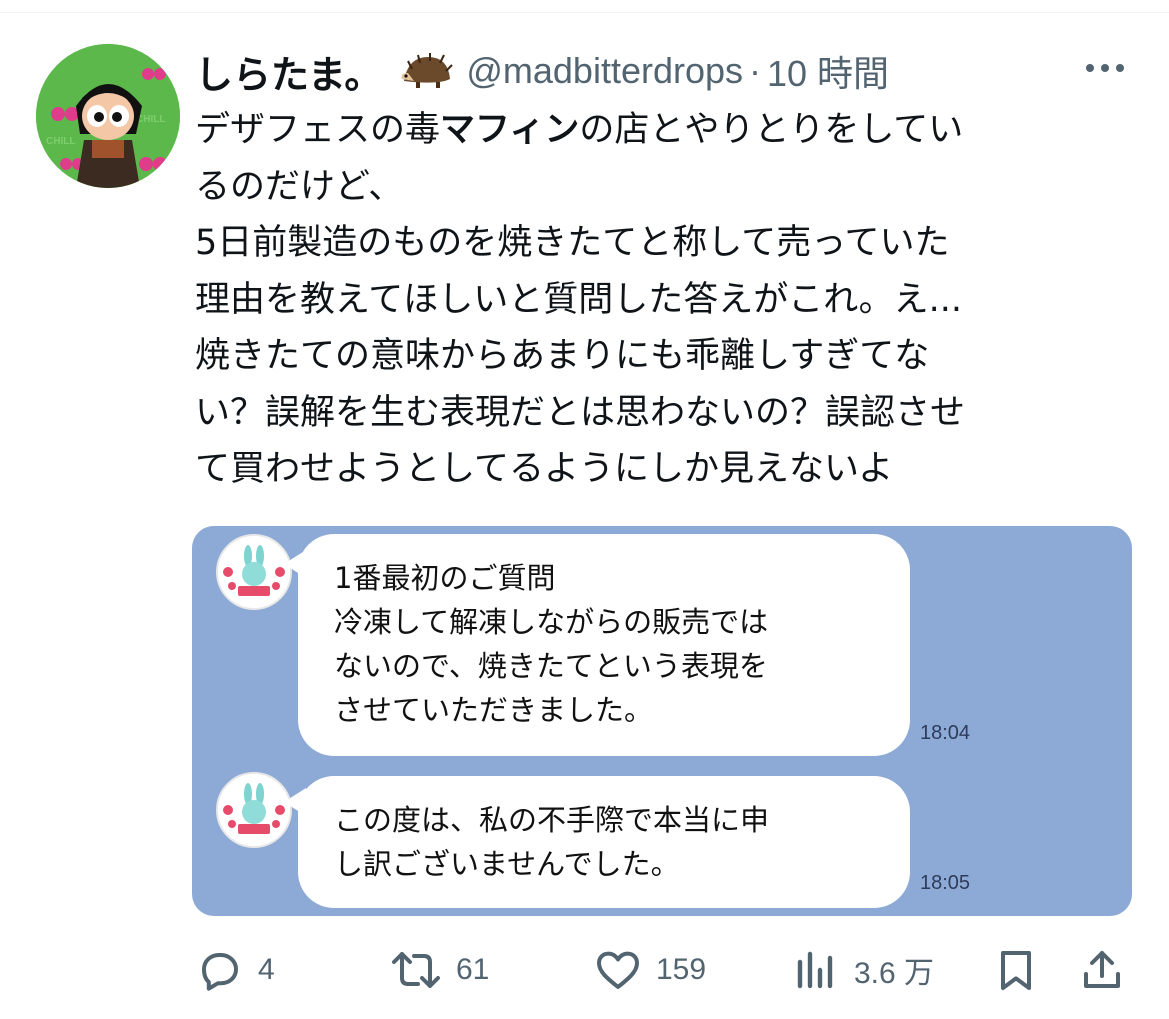 Image resolution: width=1169 pixels, height=1019 pixels. I want to click on more-icon, so click(1105, 68).